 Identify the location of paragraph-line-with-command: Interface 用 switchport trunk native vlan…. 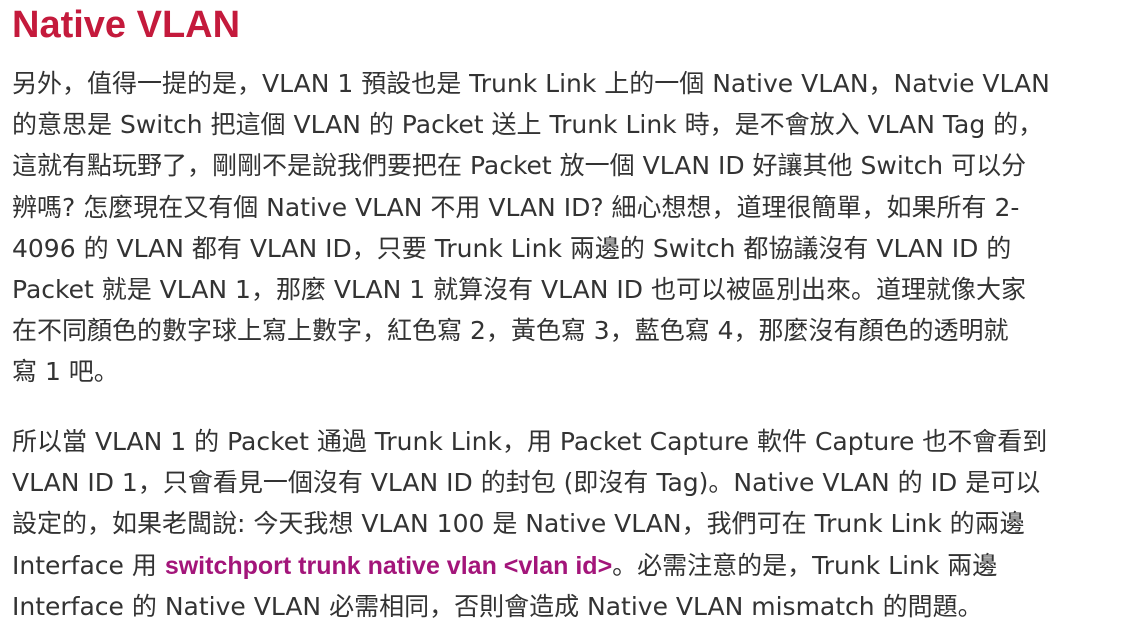
(529, 565).